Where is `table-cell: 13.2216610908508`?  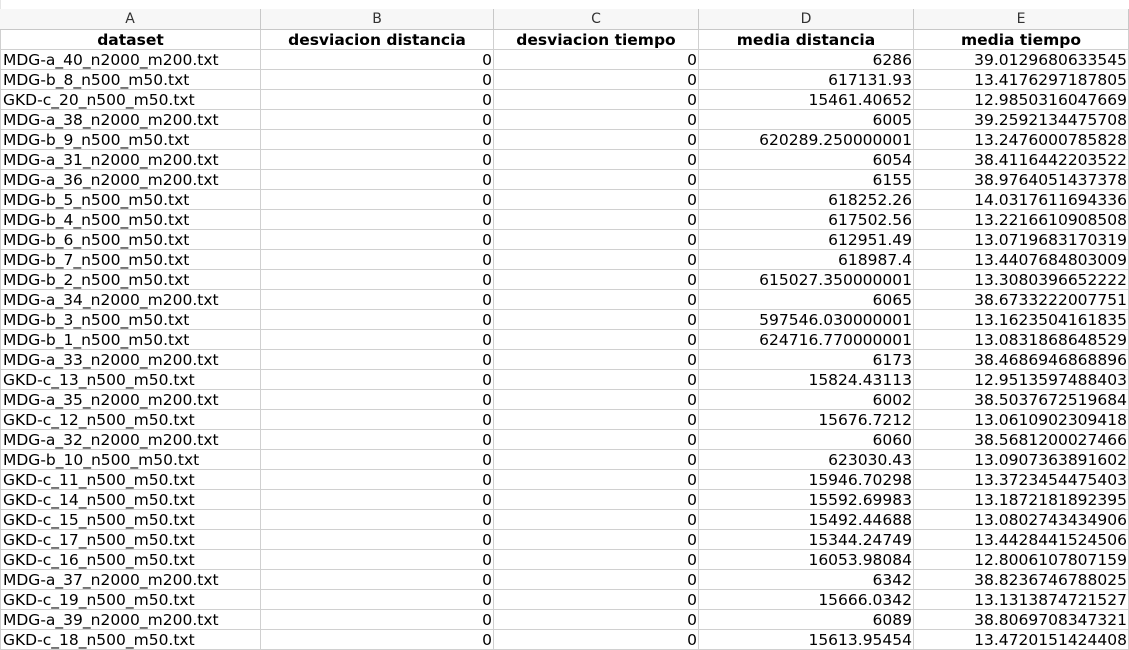 table-cell: 13.2216610908508 is located at coordinates (1021, 220).